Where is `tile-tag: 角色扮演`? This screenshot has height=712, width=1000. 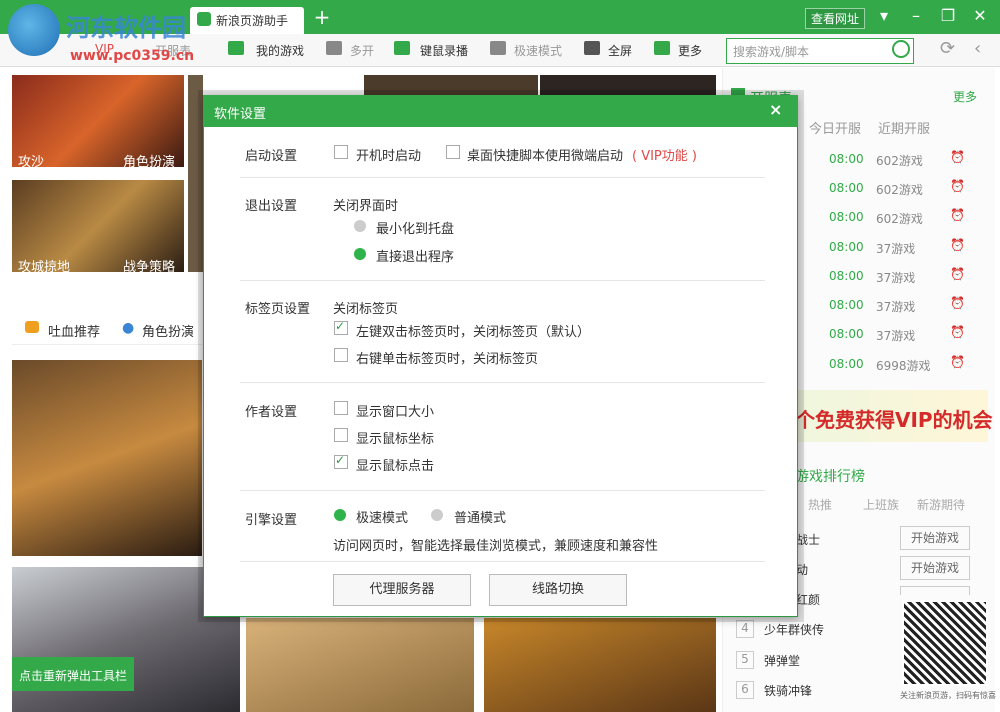
tile-tag: 角色扮演 is located at coordinates (149, 162).